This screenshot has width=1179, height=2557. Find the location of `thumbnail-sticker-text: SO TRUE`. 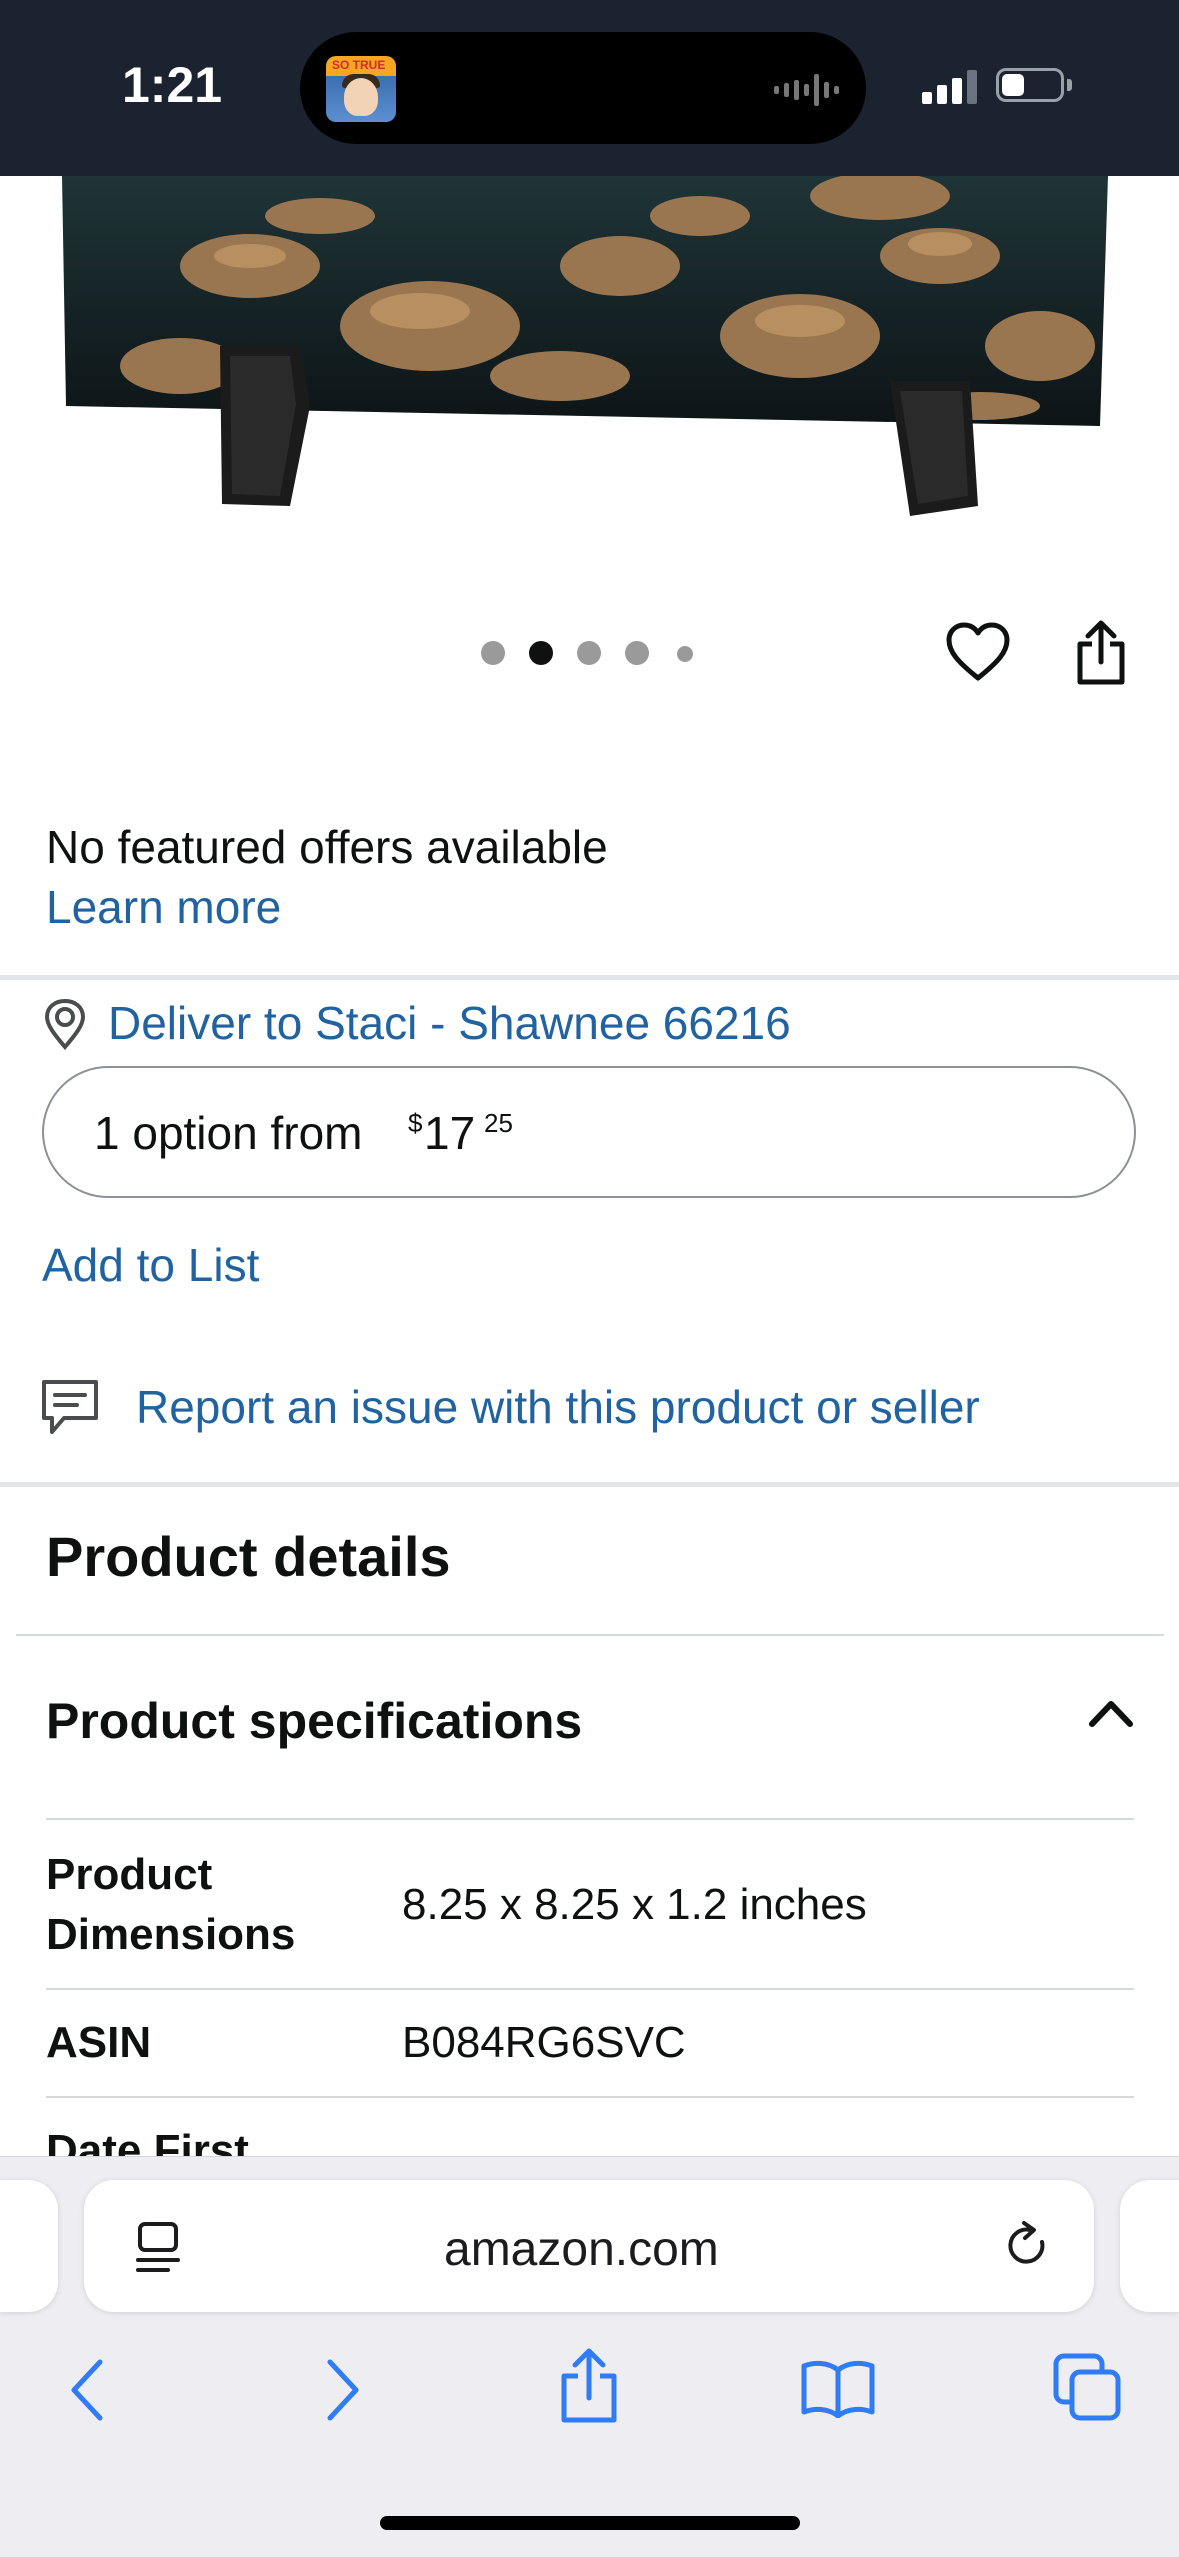

thumbnail-sticker-text: SO TRUE is located at coordinates (359, 65).